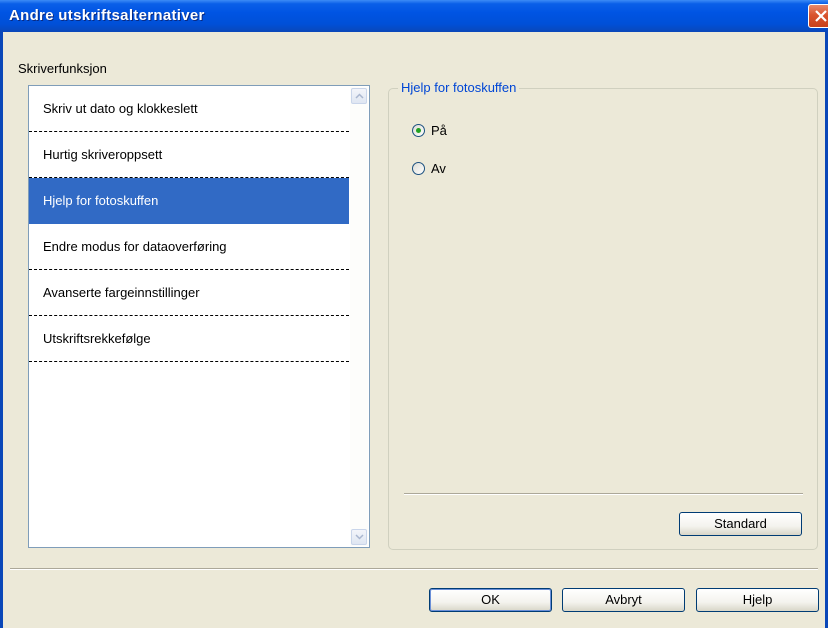  What do you see at coordinates (452, 170) in the screenshot?
I see `radio-off: Av` at bounding box center [452, 170].